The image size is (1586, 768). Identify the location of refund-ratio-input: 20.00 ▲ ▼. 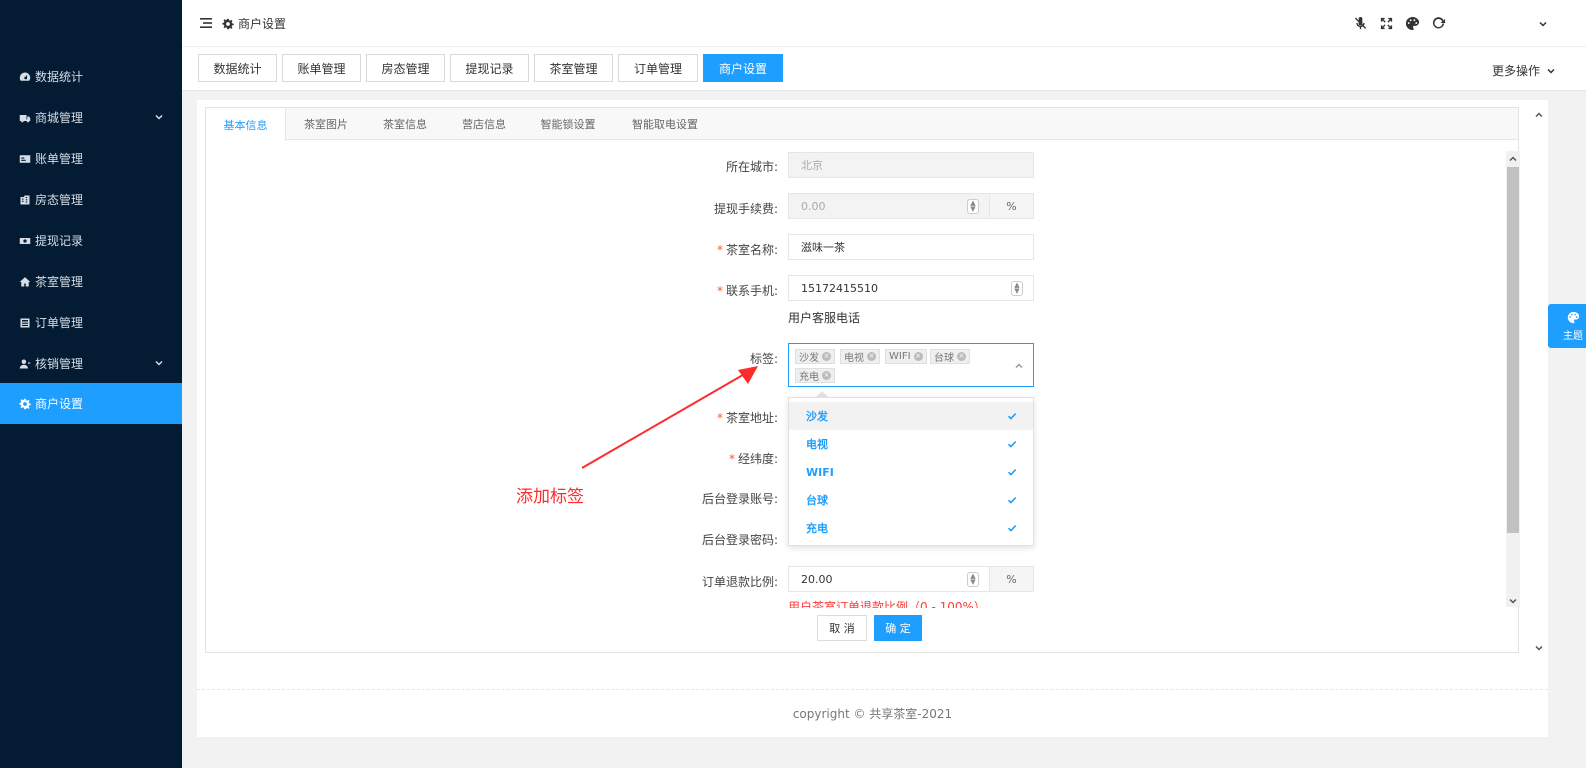
(889, 579).